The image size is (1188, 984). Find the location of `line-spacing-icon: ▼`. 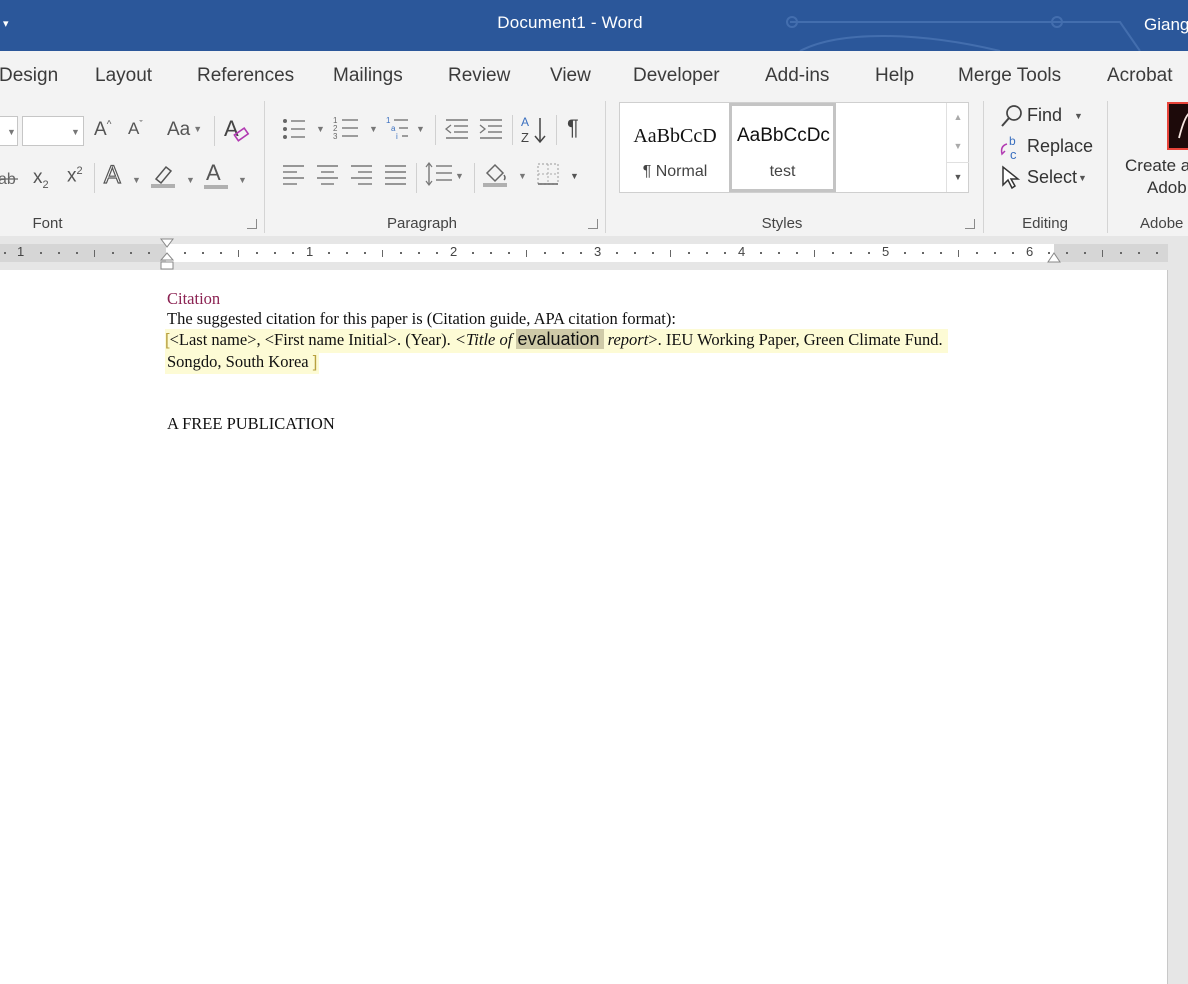

line-spacing-icon: ▼ is located at coordinates (445, 175).